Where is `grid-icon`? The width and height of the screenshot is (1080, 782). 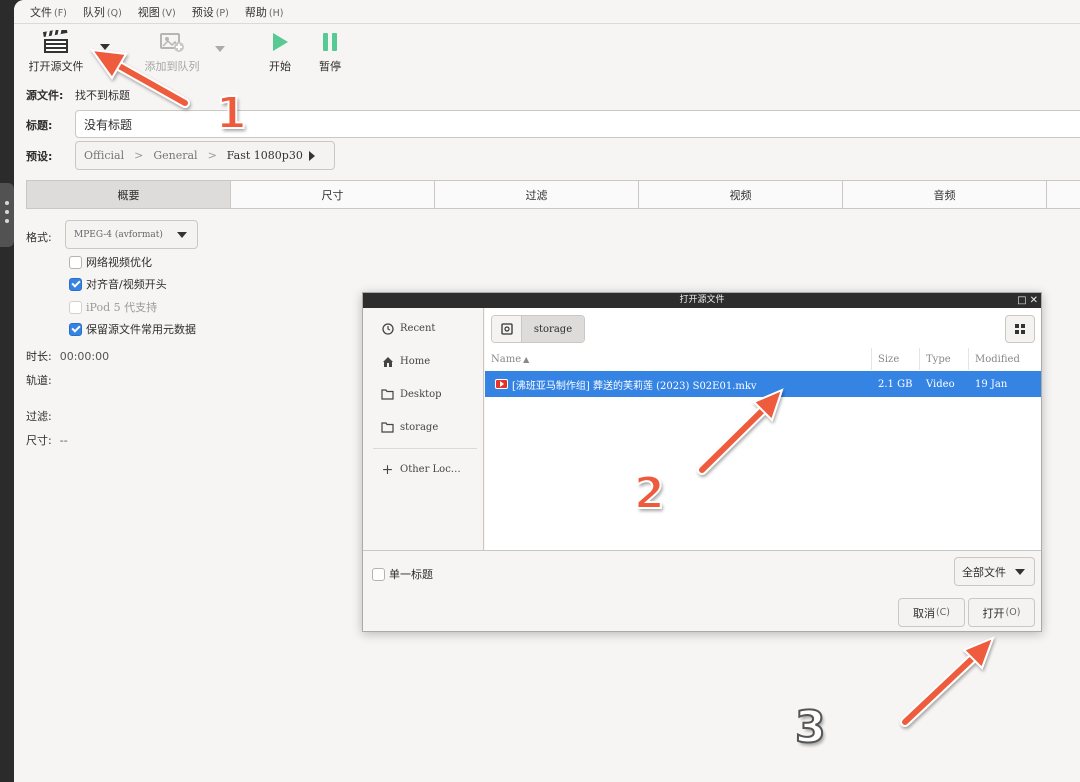
grid-icon is located at coordinates (1020, 329).